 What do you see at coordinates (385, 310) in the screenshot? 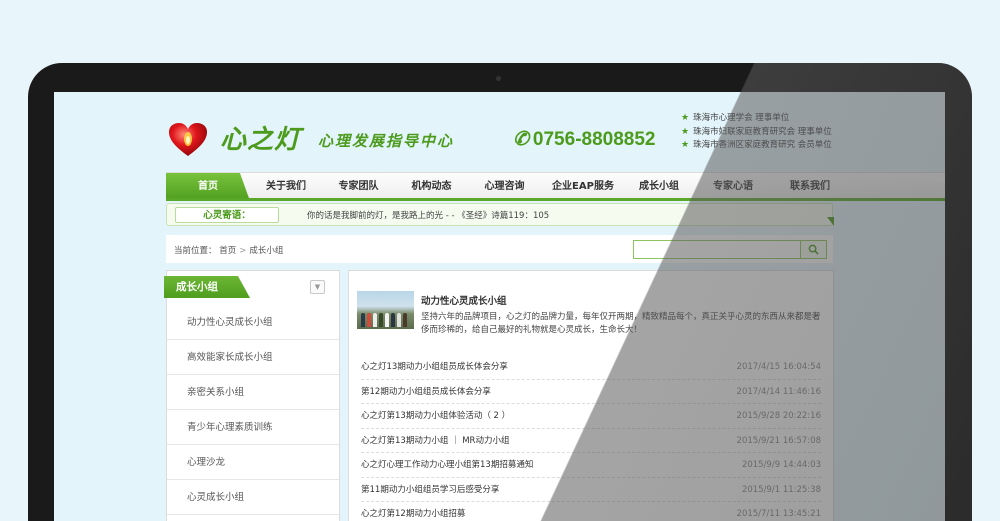
I see `feature-group-photo` at bounding box center [385, 310].